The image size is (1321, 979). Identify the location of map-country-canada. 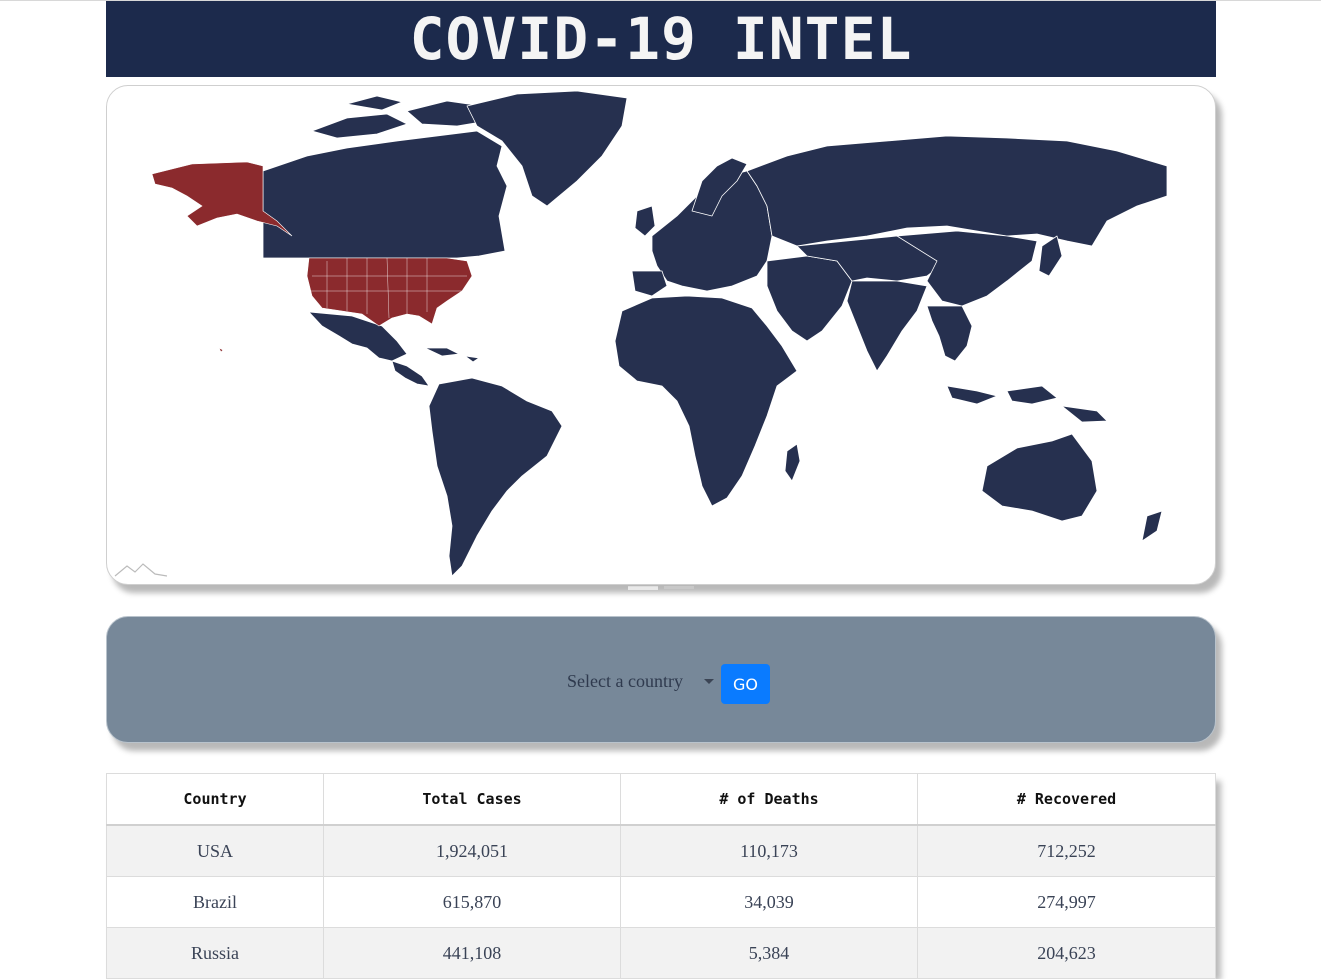
(385, 194).